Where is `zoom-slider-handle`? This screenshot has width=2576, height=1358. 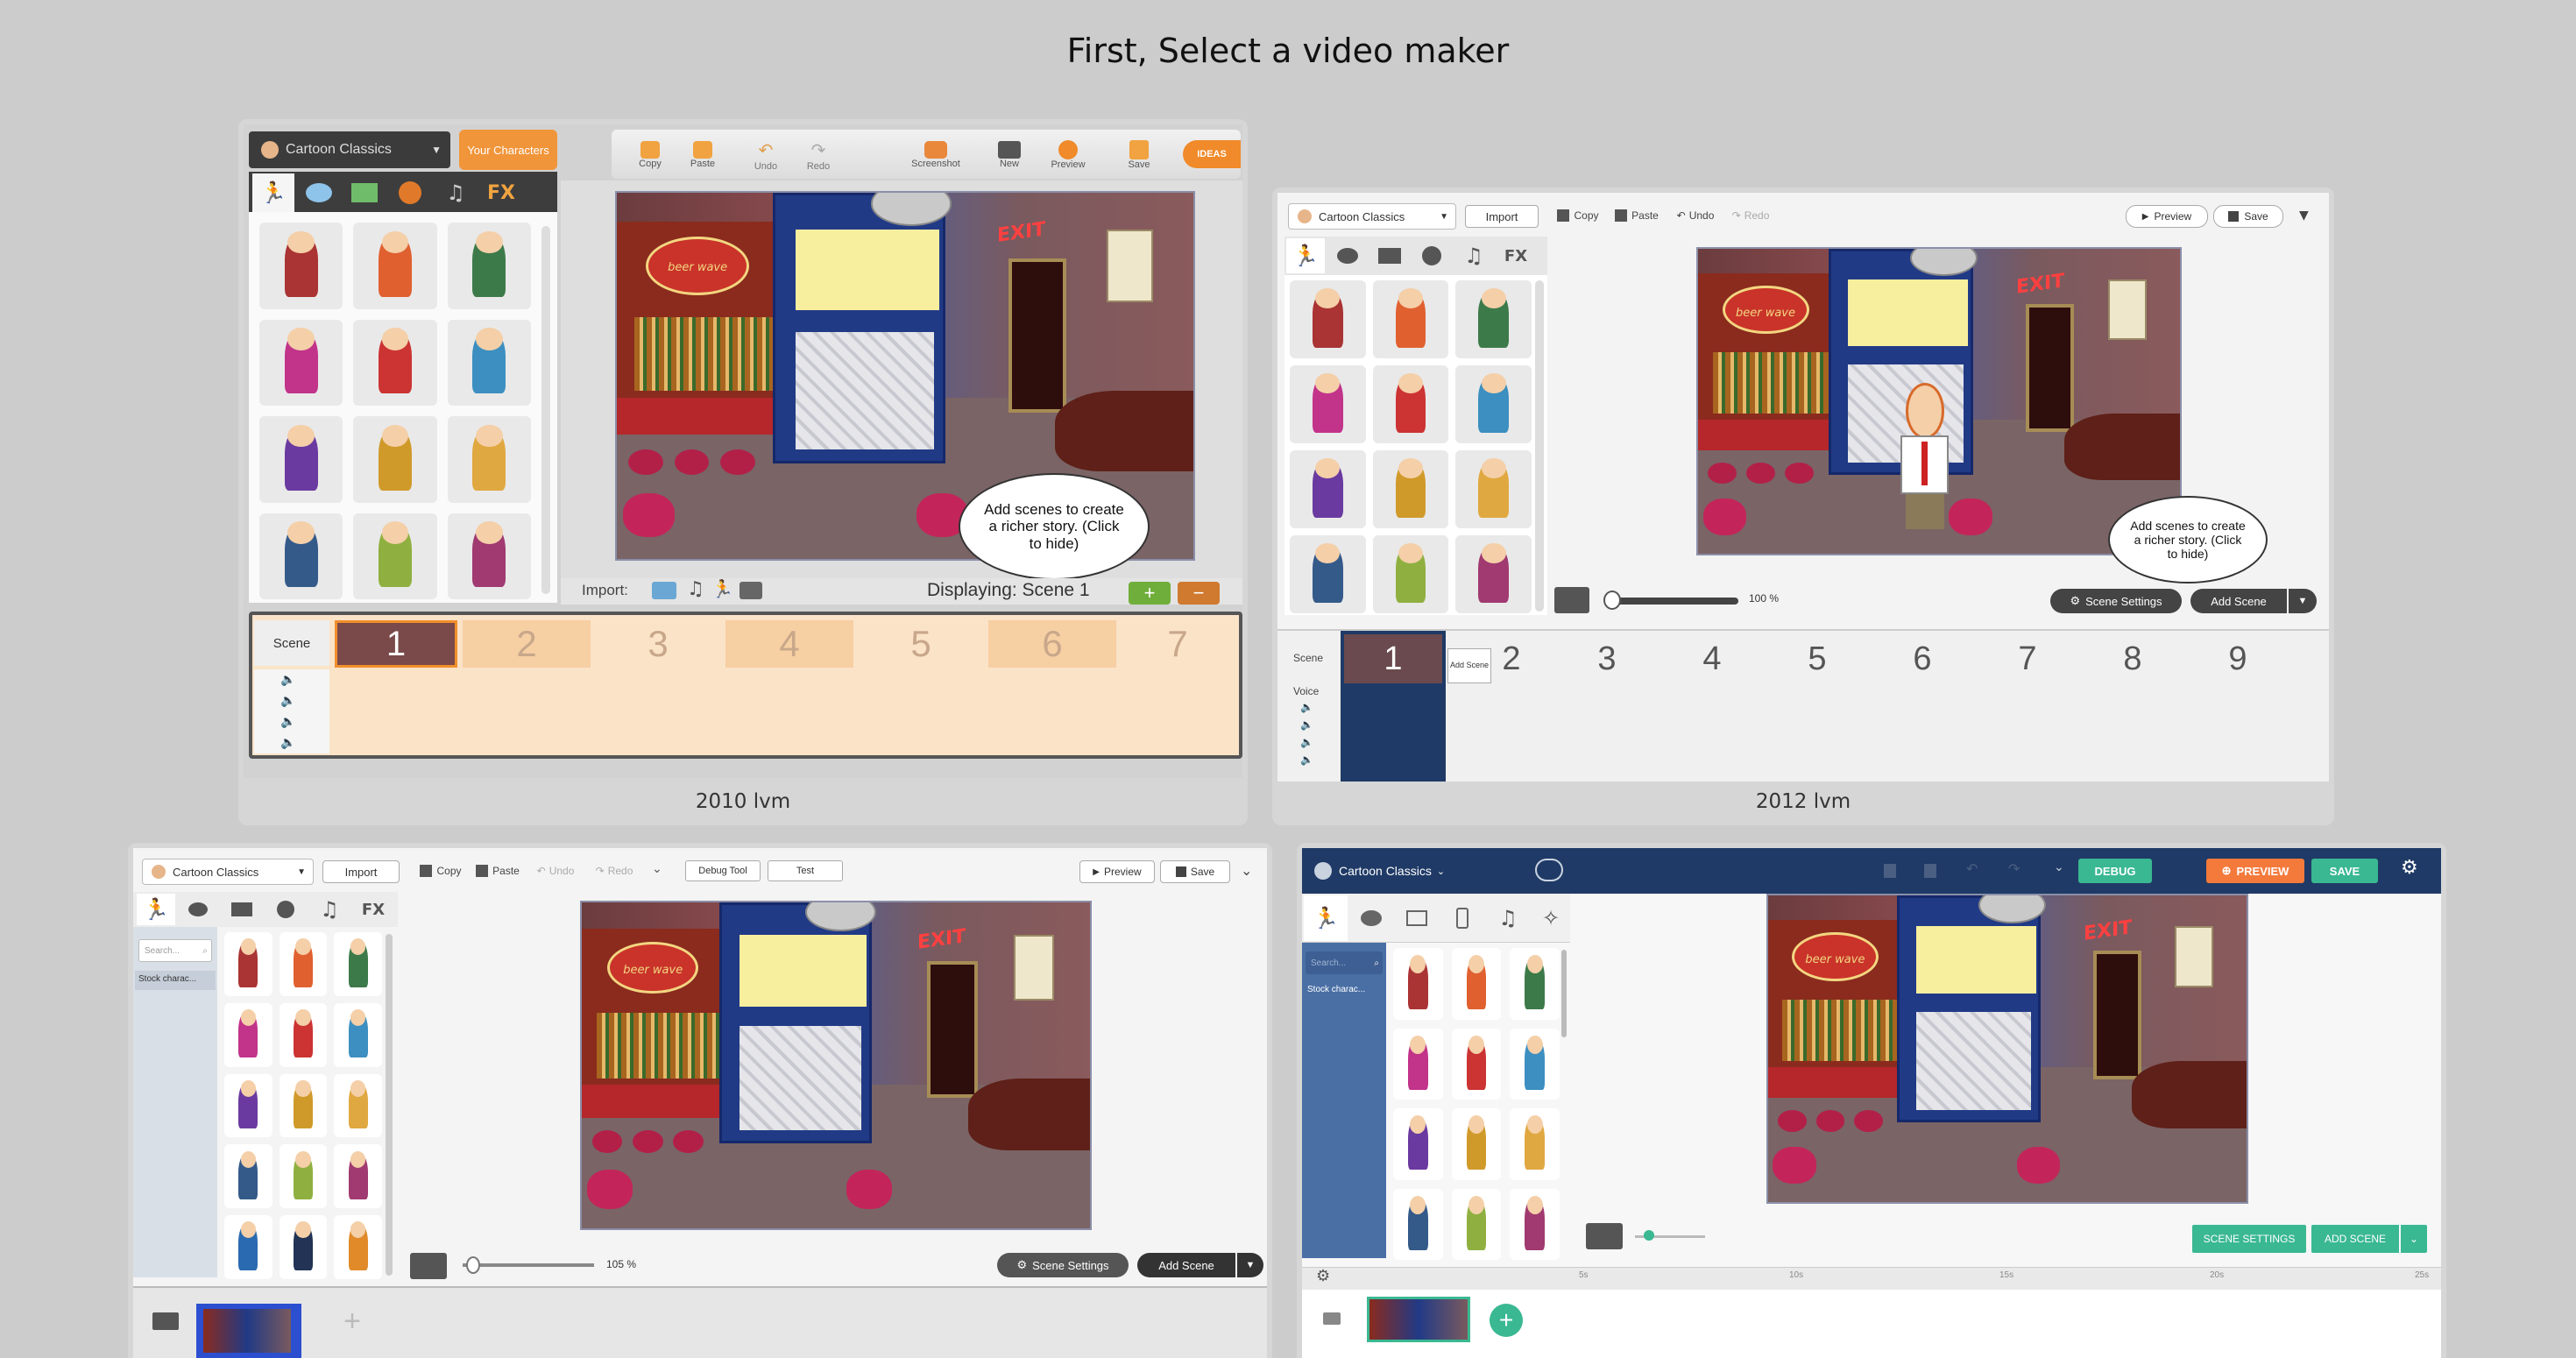 zoom-slider-handle is located at coordinates (1649, 1235).